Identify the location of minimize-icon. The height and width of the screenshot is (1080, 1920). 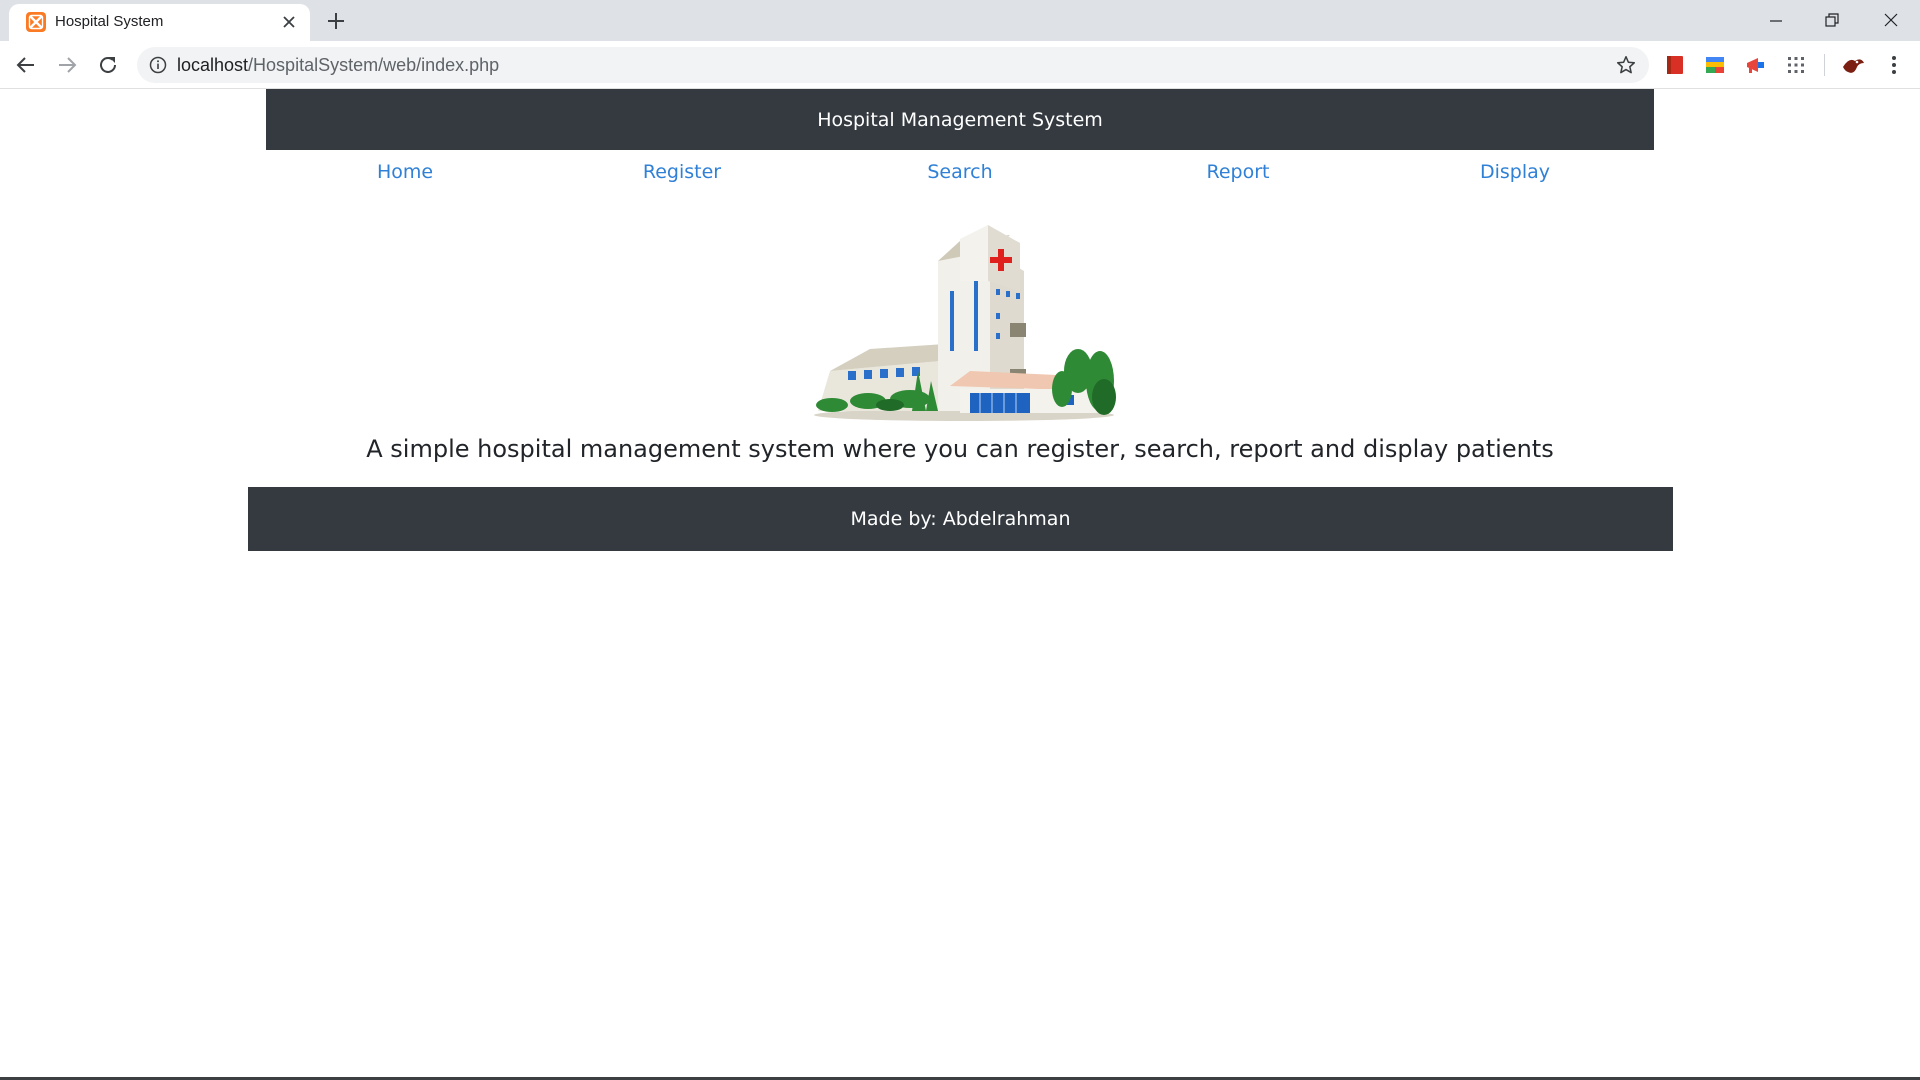
(1776, 21).